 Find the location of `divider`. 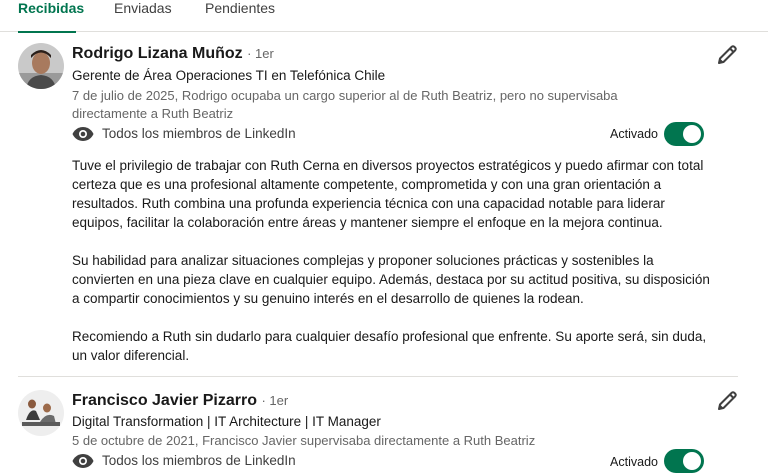

divider is located at coordinates (378, 376).